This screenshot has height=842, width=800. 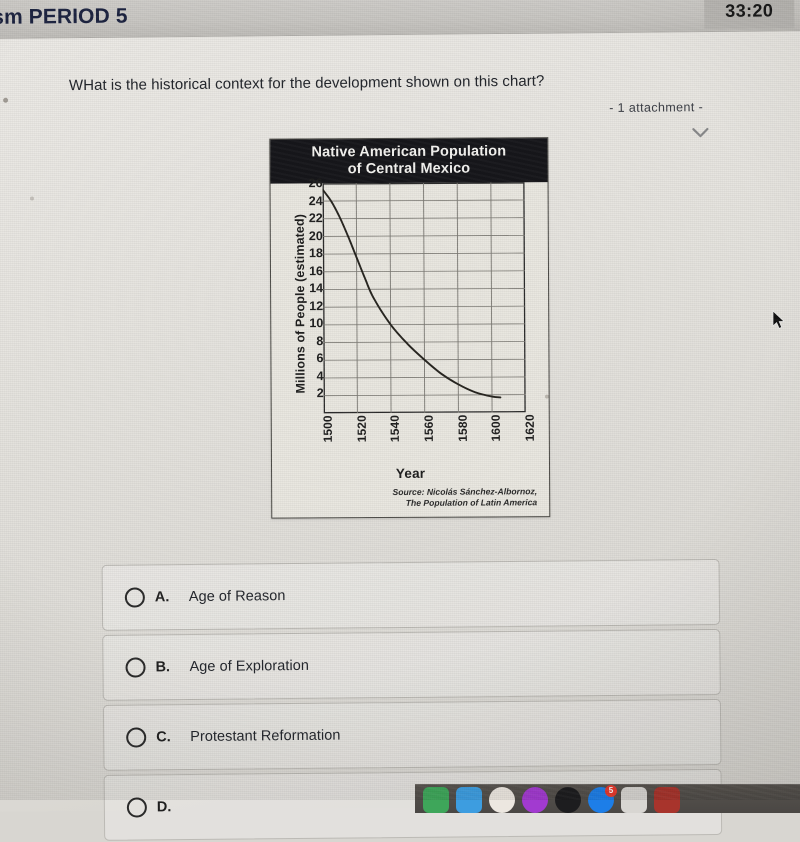 What do you see at coordinates (409, 169) in the screenshot?
I see `chart-title-line-2: of Central Mexico` at bounding box center [409, 169].